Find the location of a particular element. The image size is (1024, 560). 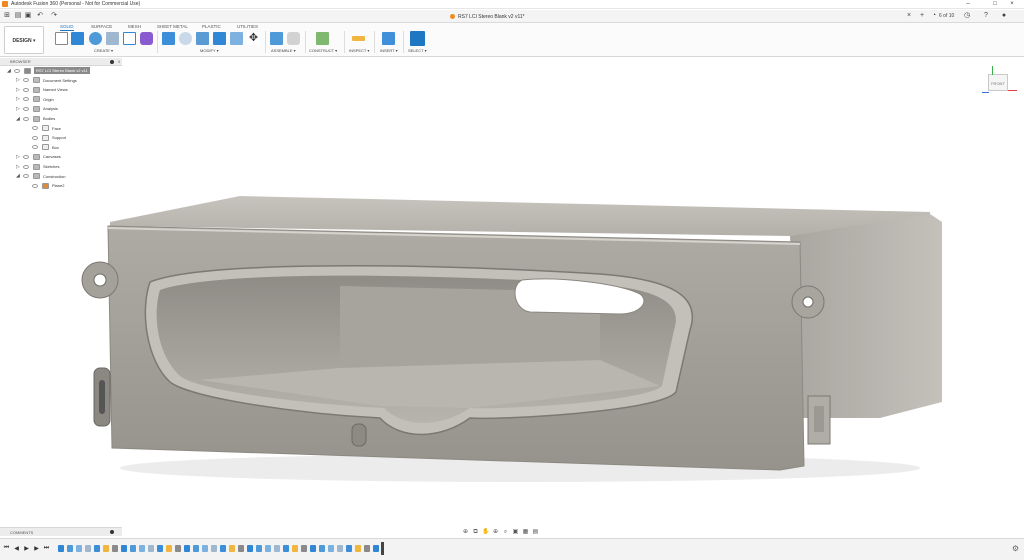

hole-icon is located at coordinates (112, 38).